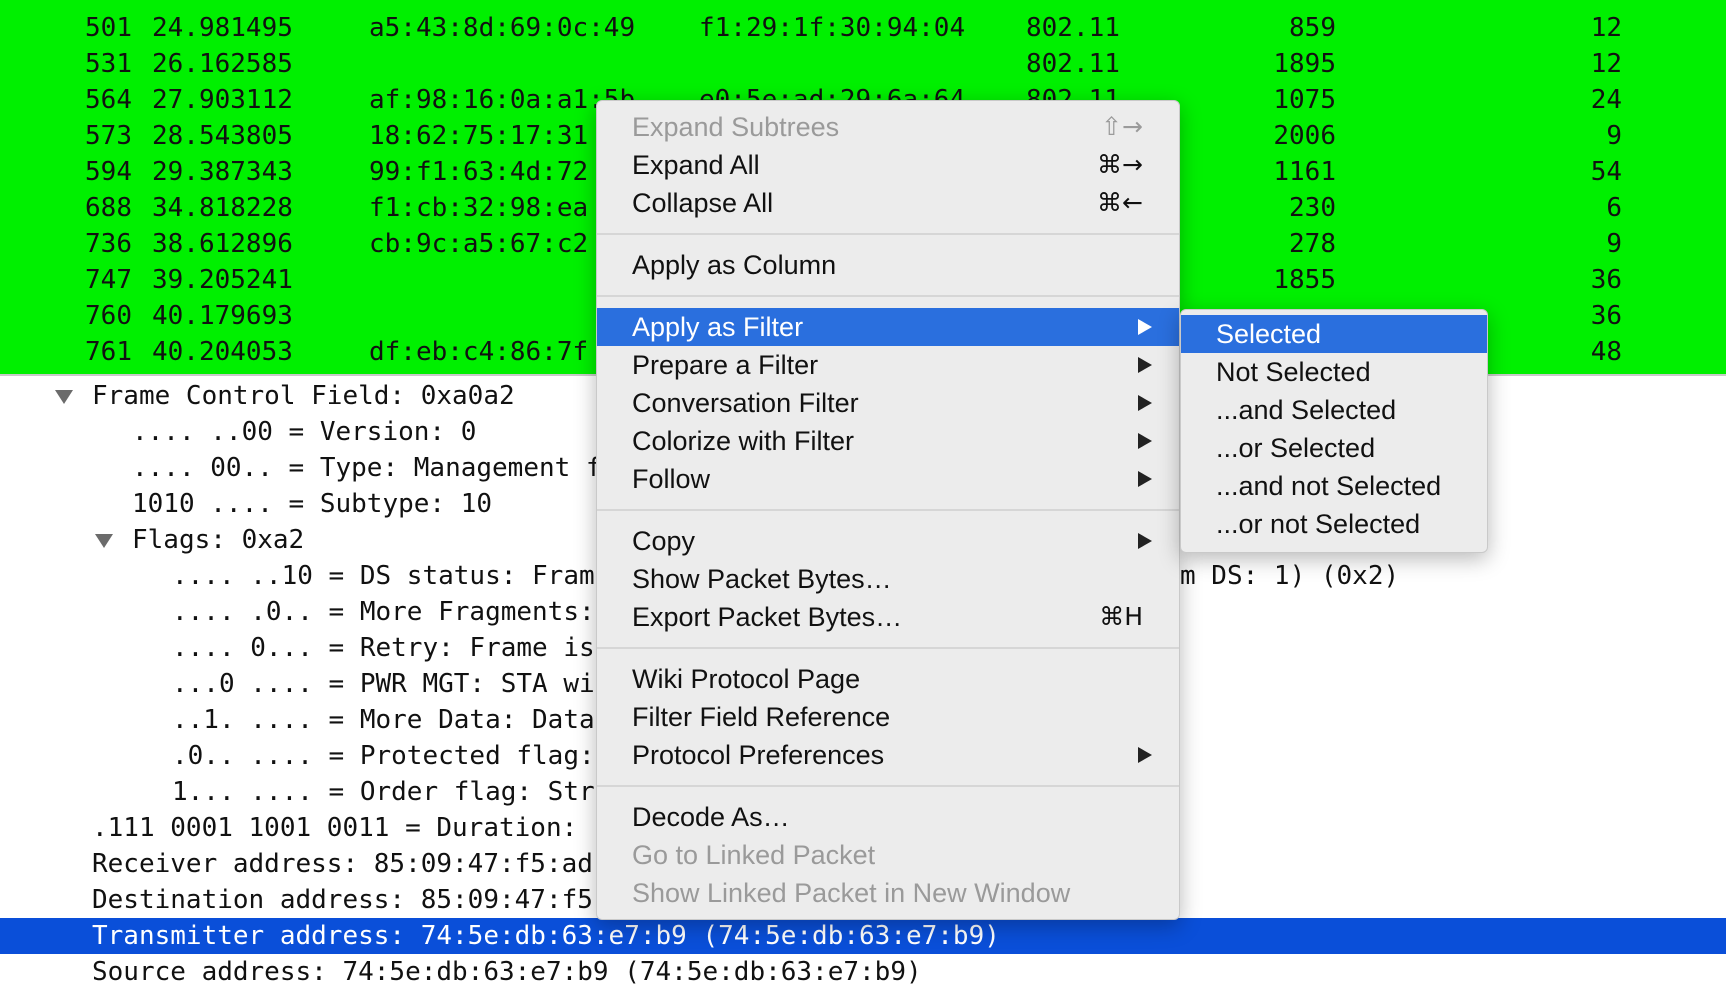  I want to click on packet-no: 573, so click(108, 136).